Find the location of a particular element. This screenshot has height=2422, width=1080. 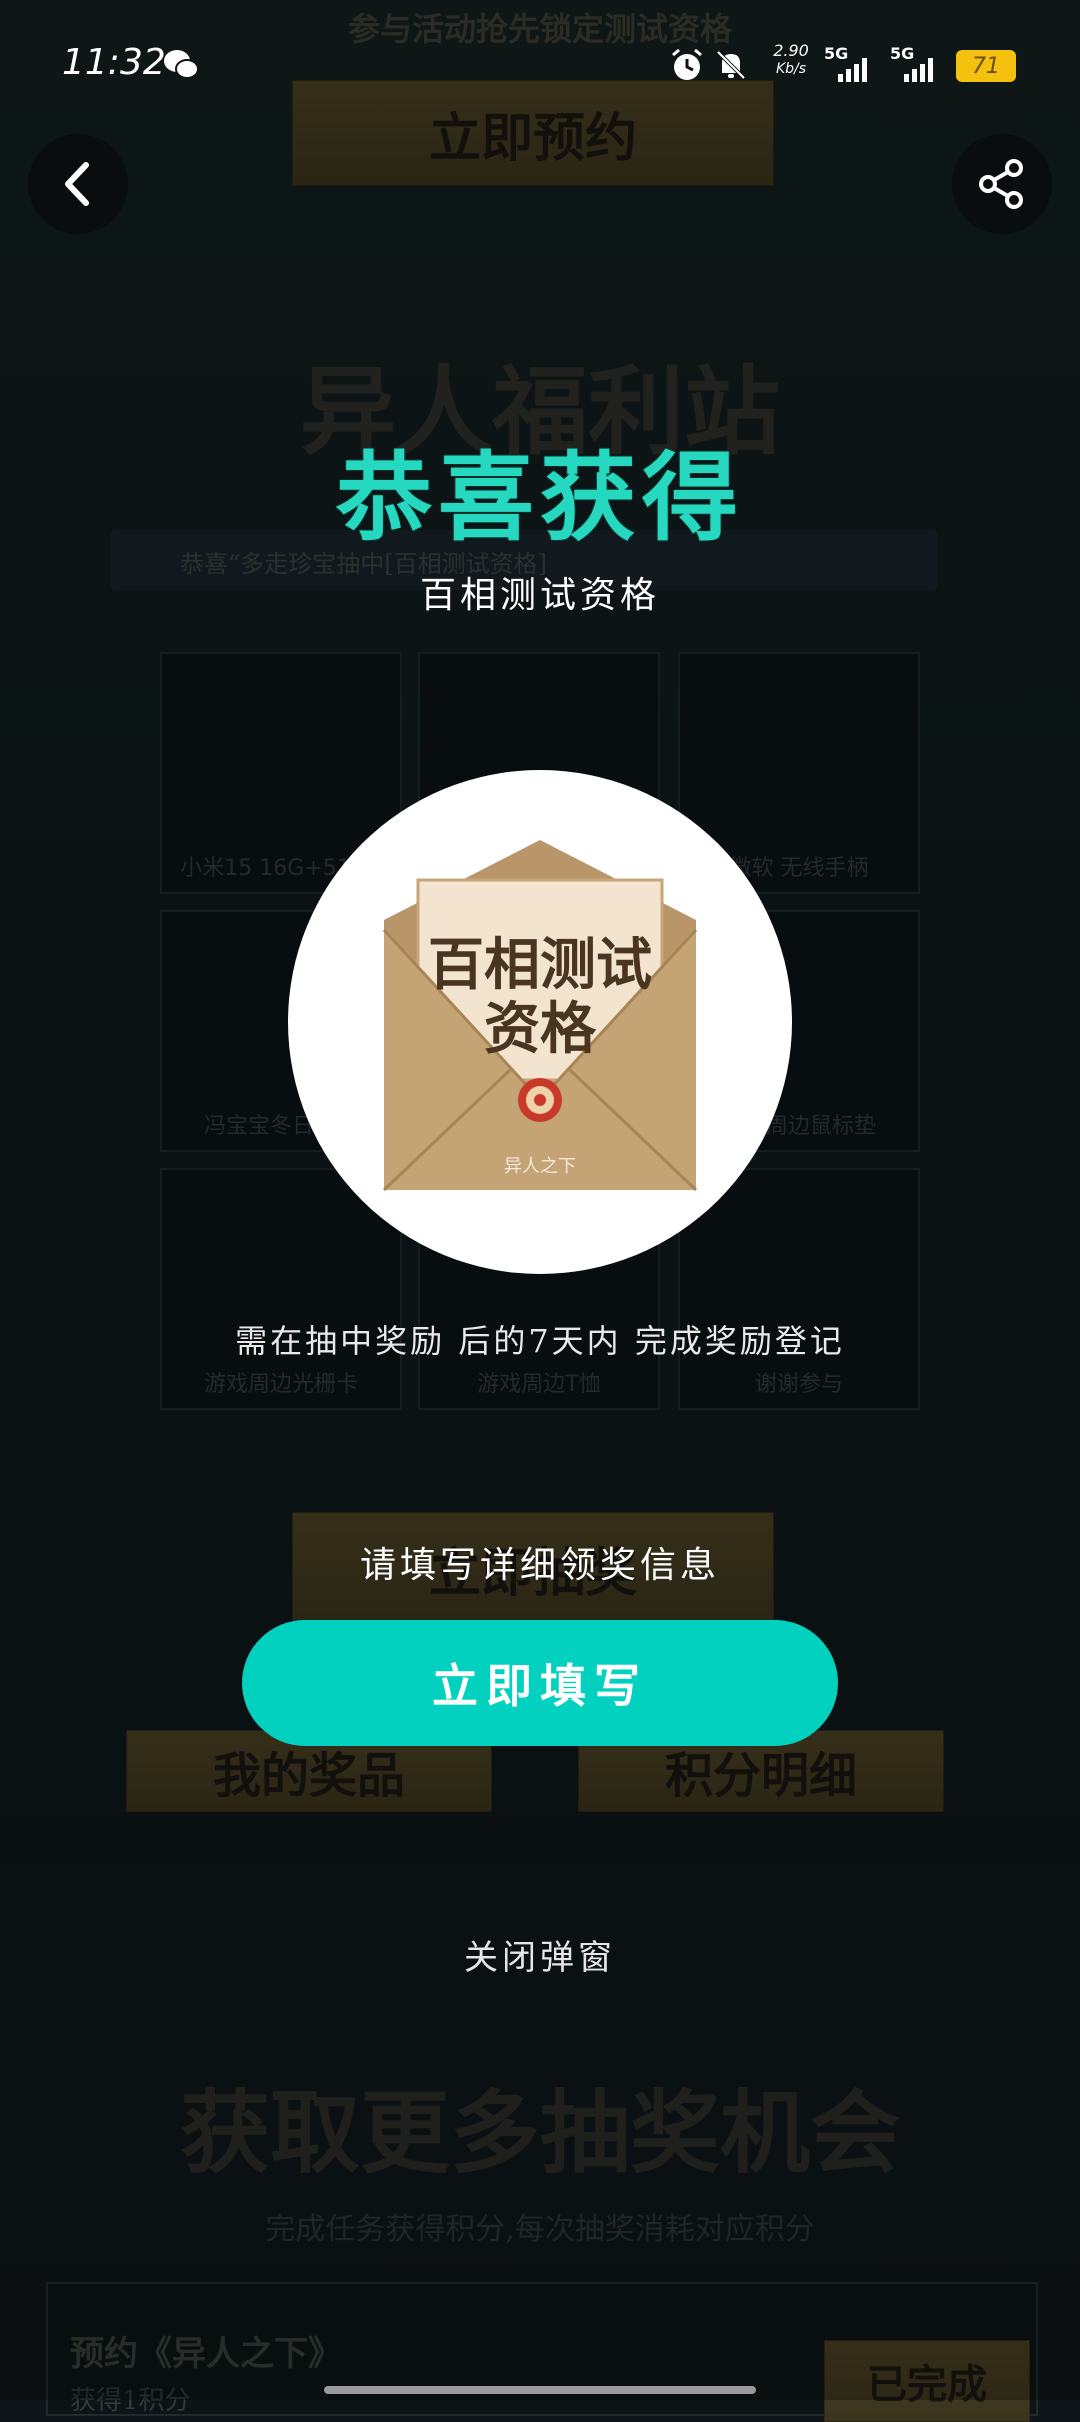

prize-image: 百相测试 资格 异人之下 is located at coordinates (540, 1022).